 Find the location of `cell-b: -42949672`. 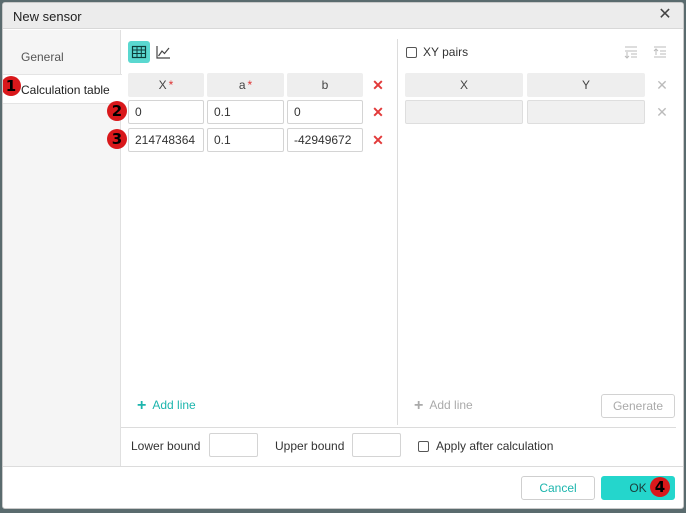

cell-b: -42949672 is located at coordinates (325, 140).